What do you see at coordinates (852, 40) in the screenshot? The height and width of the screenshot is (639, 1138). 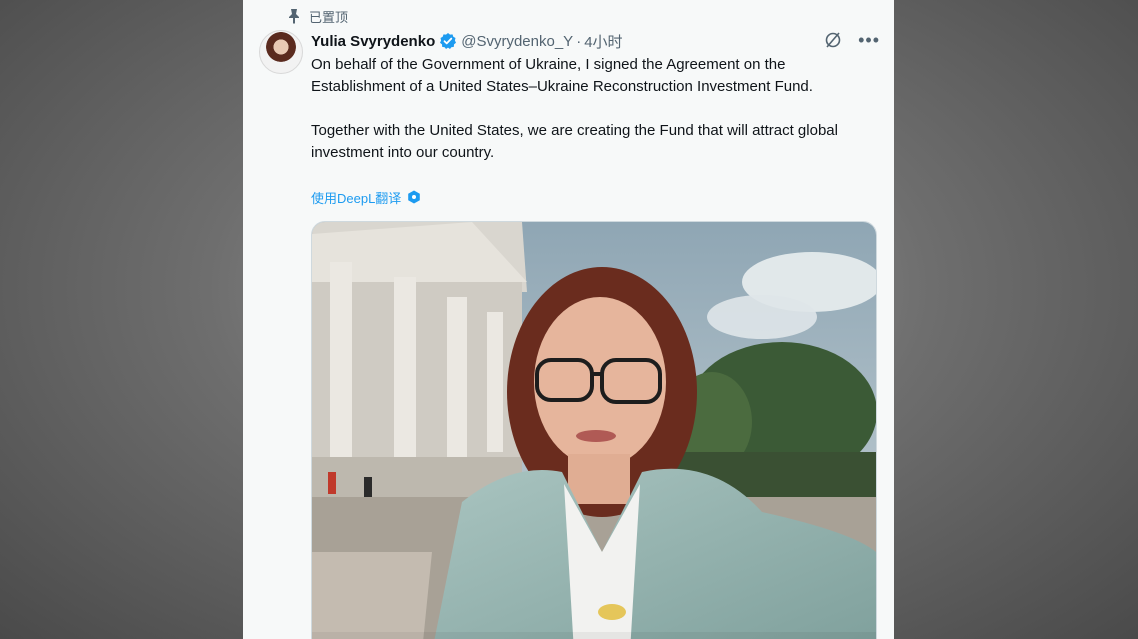 I see `header-actions: •••` at bounding box center [852, 40].